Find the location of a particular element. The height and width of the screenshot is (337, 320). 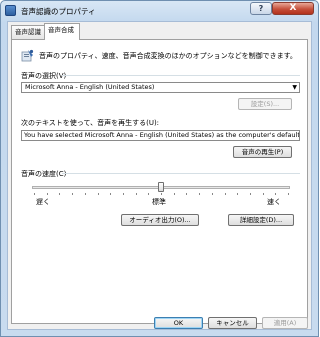

help-button: ? is located at coordinates (261, 8).